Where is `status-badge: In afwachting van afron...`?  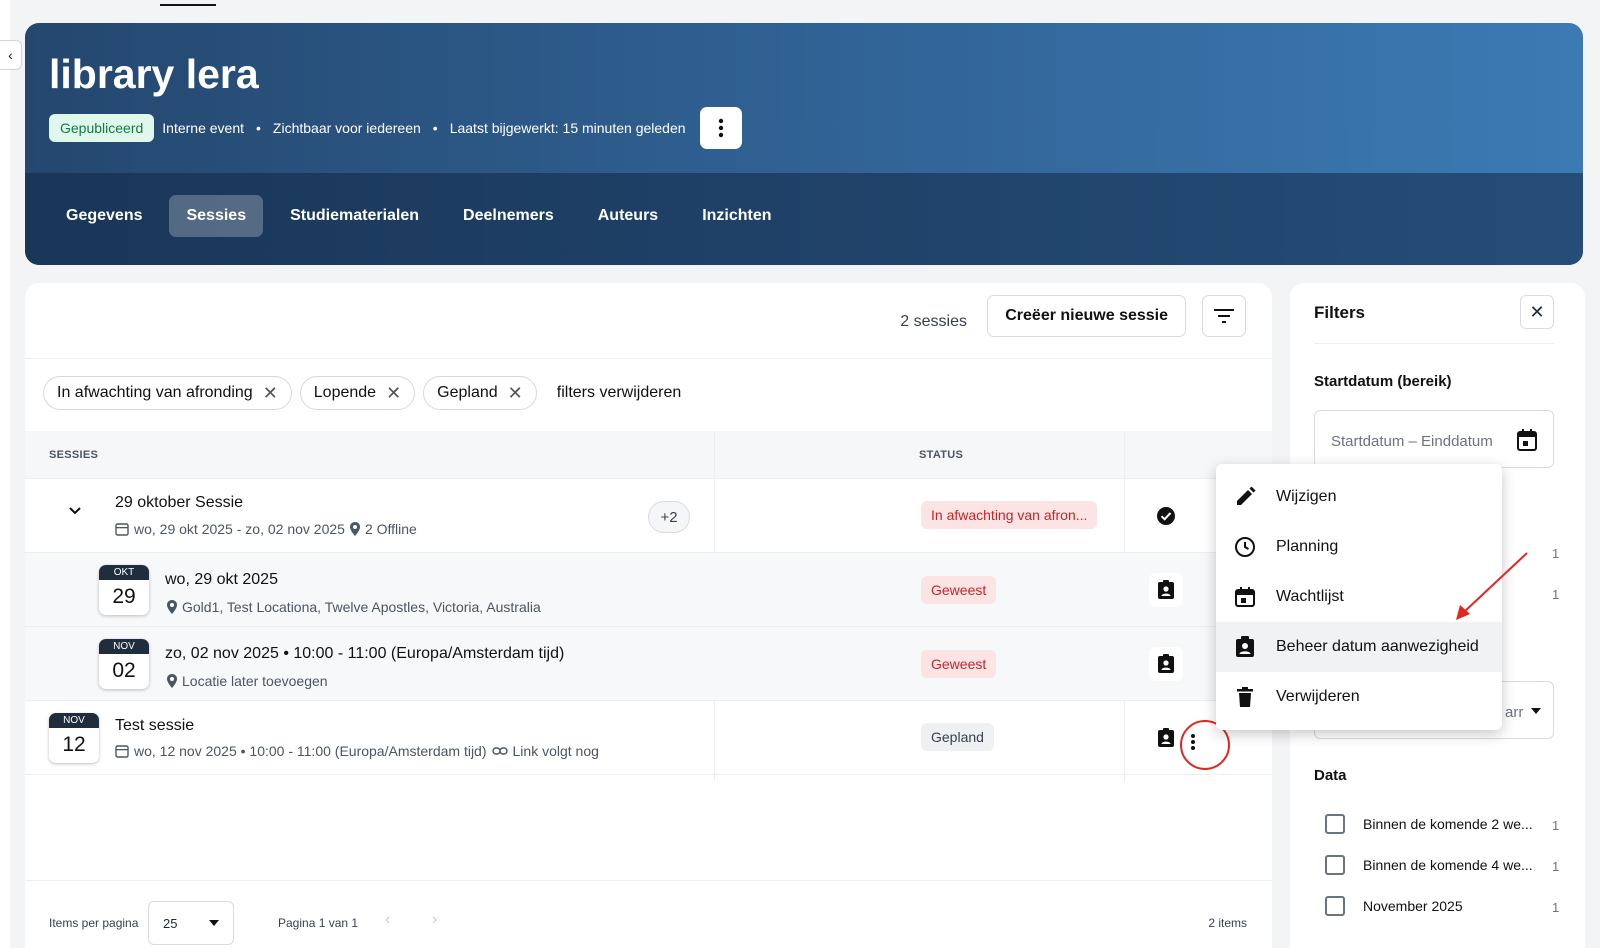 status-badge: In afwachting van afron... is located at coordinates (1009, 515).